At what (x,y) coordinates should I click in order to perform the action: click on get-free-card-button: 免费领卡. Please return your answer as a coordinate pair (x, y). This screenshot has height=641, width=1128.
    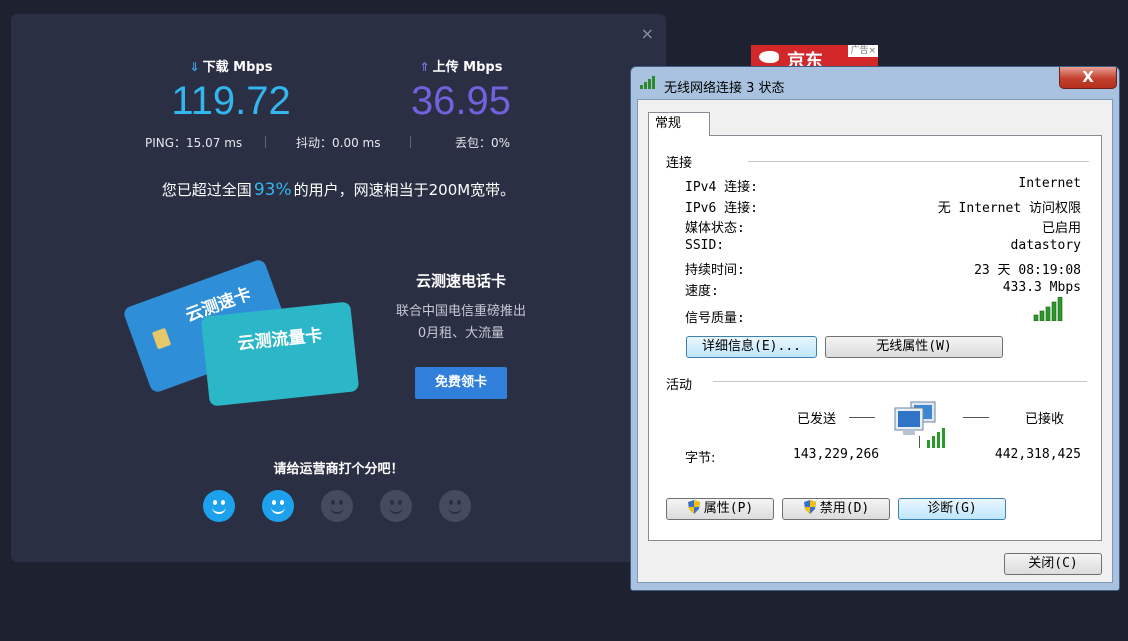
    Looking at the image, I should click on (461, 383).